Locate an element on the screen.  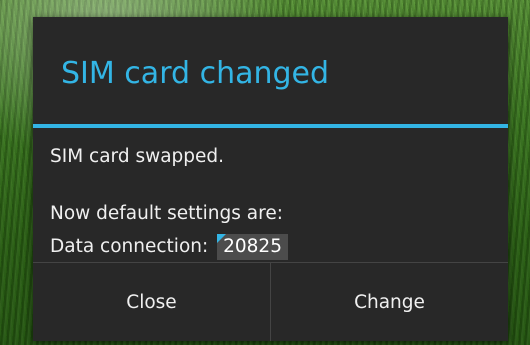
dialog-title: SIM card changed is located at coordinates (195, 73).